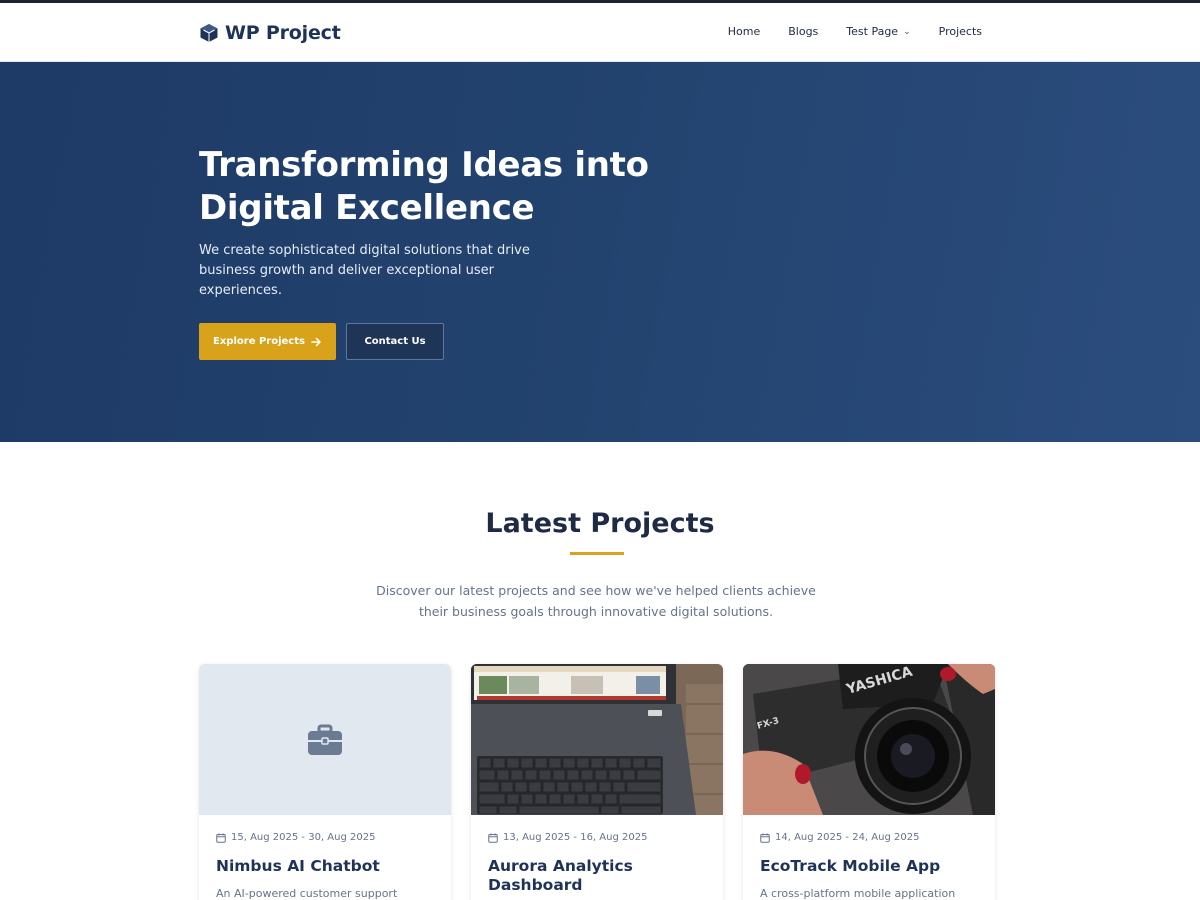 The height and width of the screenshot is (900, 1200). What do you see at coordinates (597, 739) in the screenshot?
I see `laptop-photo` at bounding box center [597, 739].